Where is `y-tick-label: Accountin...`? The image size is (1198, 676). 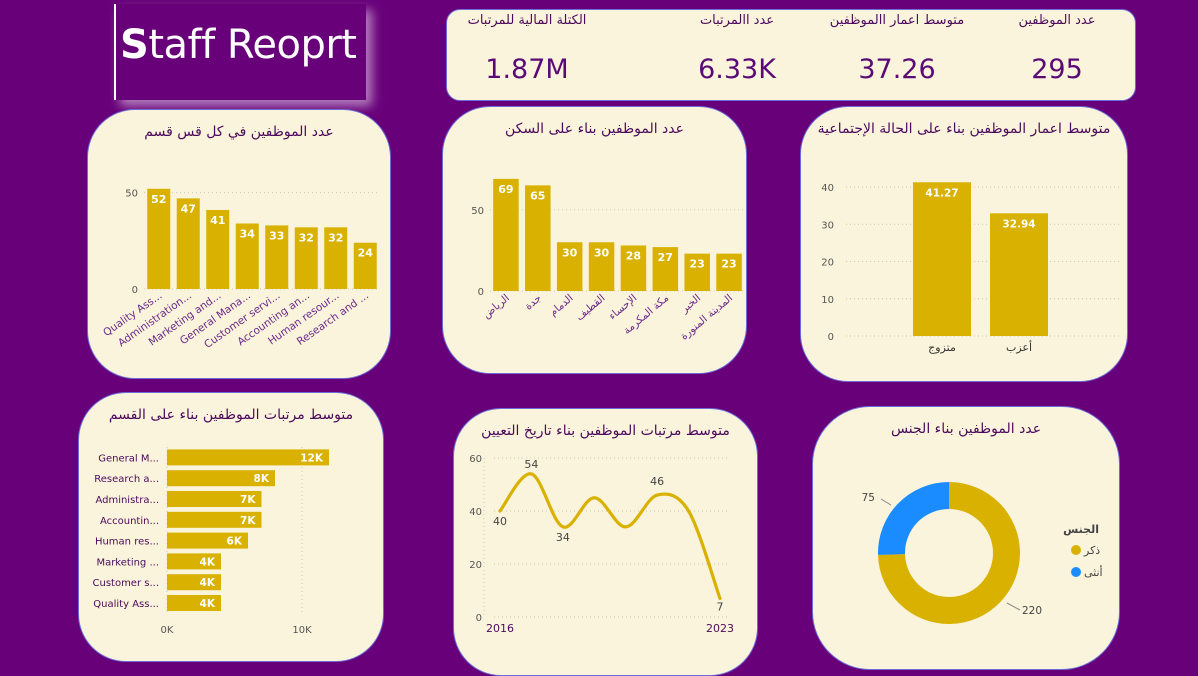
y-tick-label: Accountin... is located at coordinates (129, 521).